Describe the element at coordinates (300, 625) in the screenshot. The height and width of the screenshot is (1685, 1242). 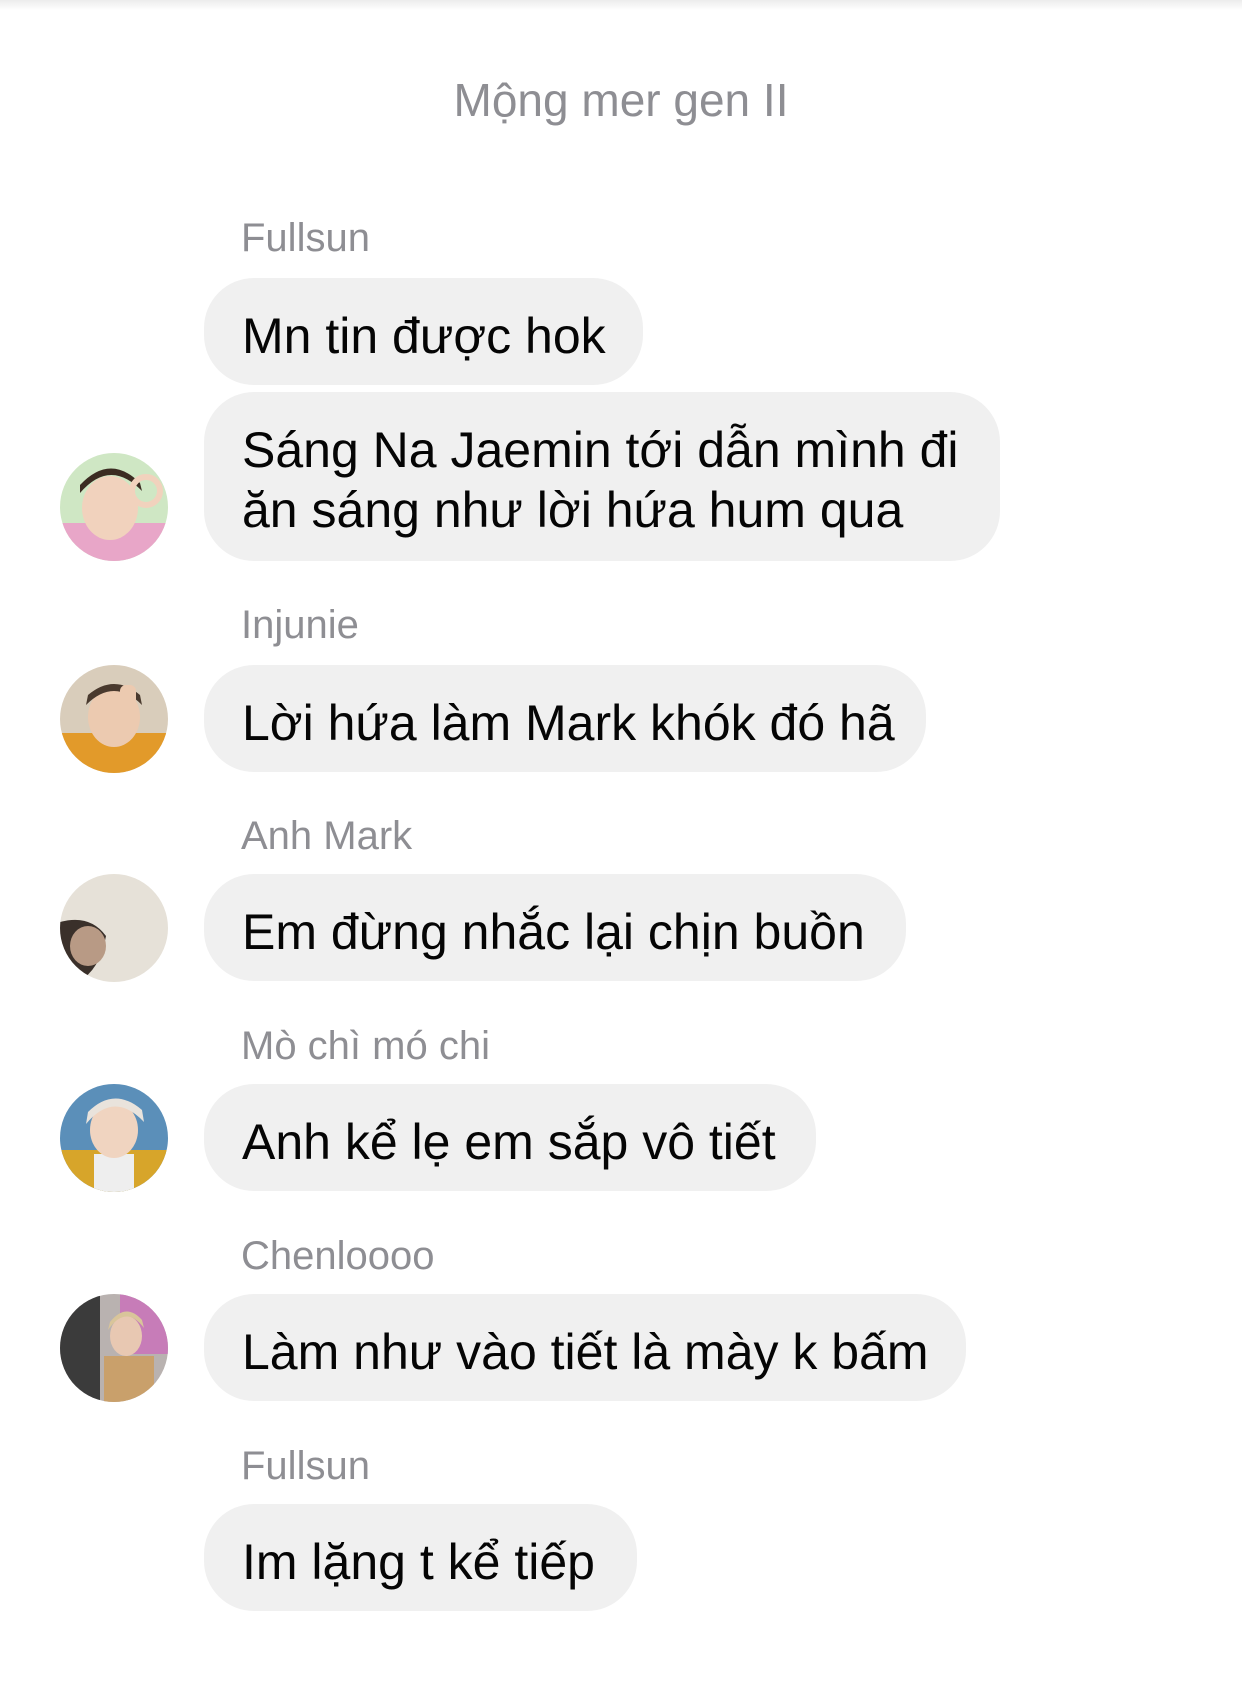
I see `sender-name: Injunie` at that location.